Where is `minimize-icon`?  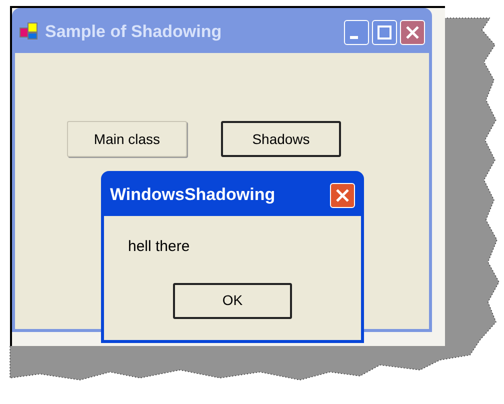 minimize-icon is located at coordinates (354, 37).